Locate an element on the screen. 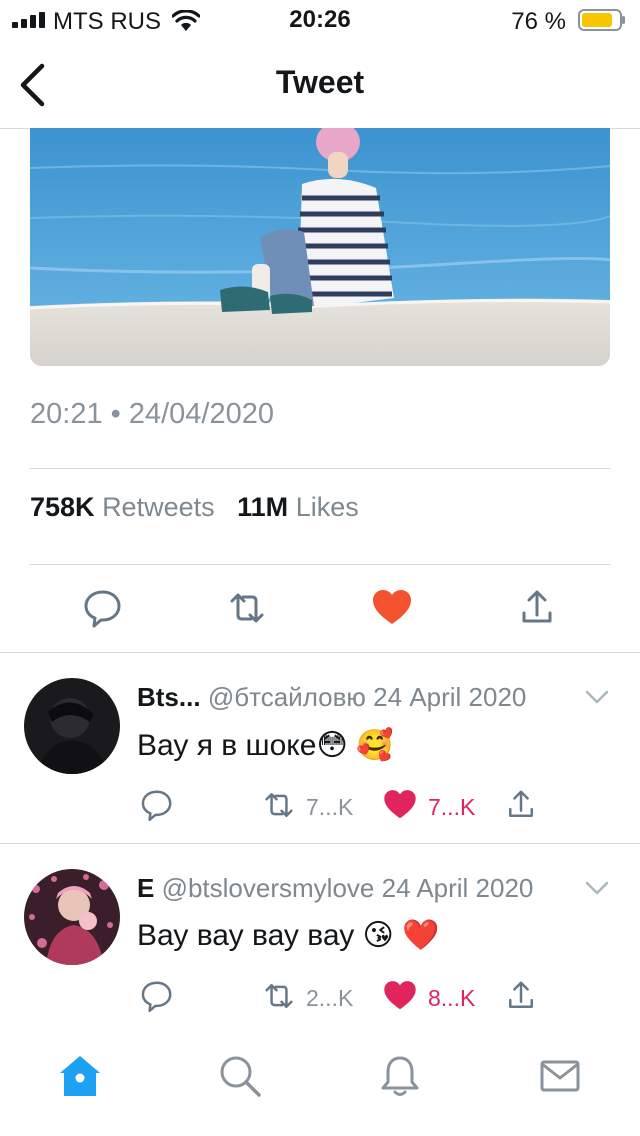  reply-header: E @btsloversmylove 24 April 2020 is located at coordinates (335, 888).